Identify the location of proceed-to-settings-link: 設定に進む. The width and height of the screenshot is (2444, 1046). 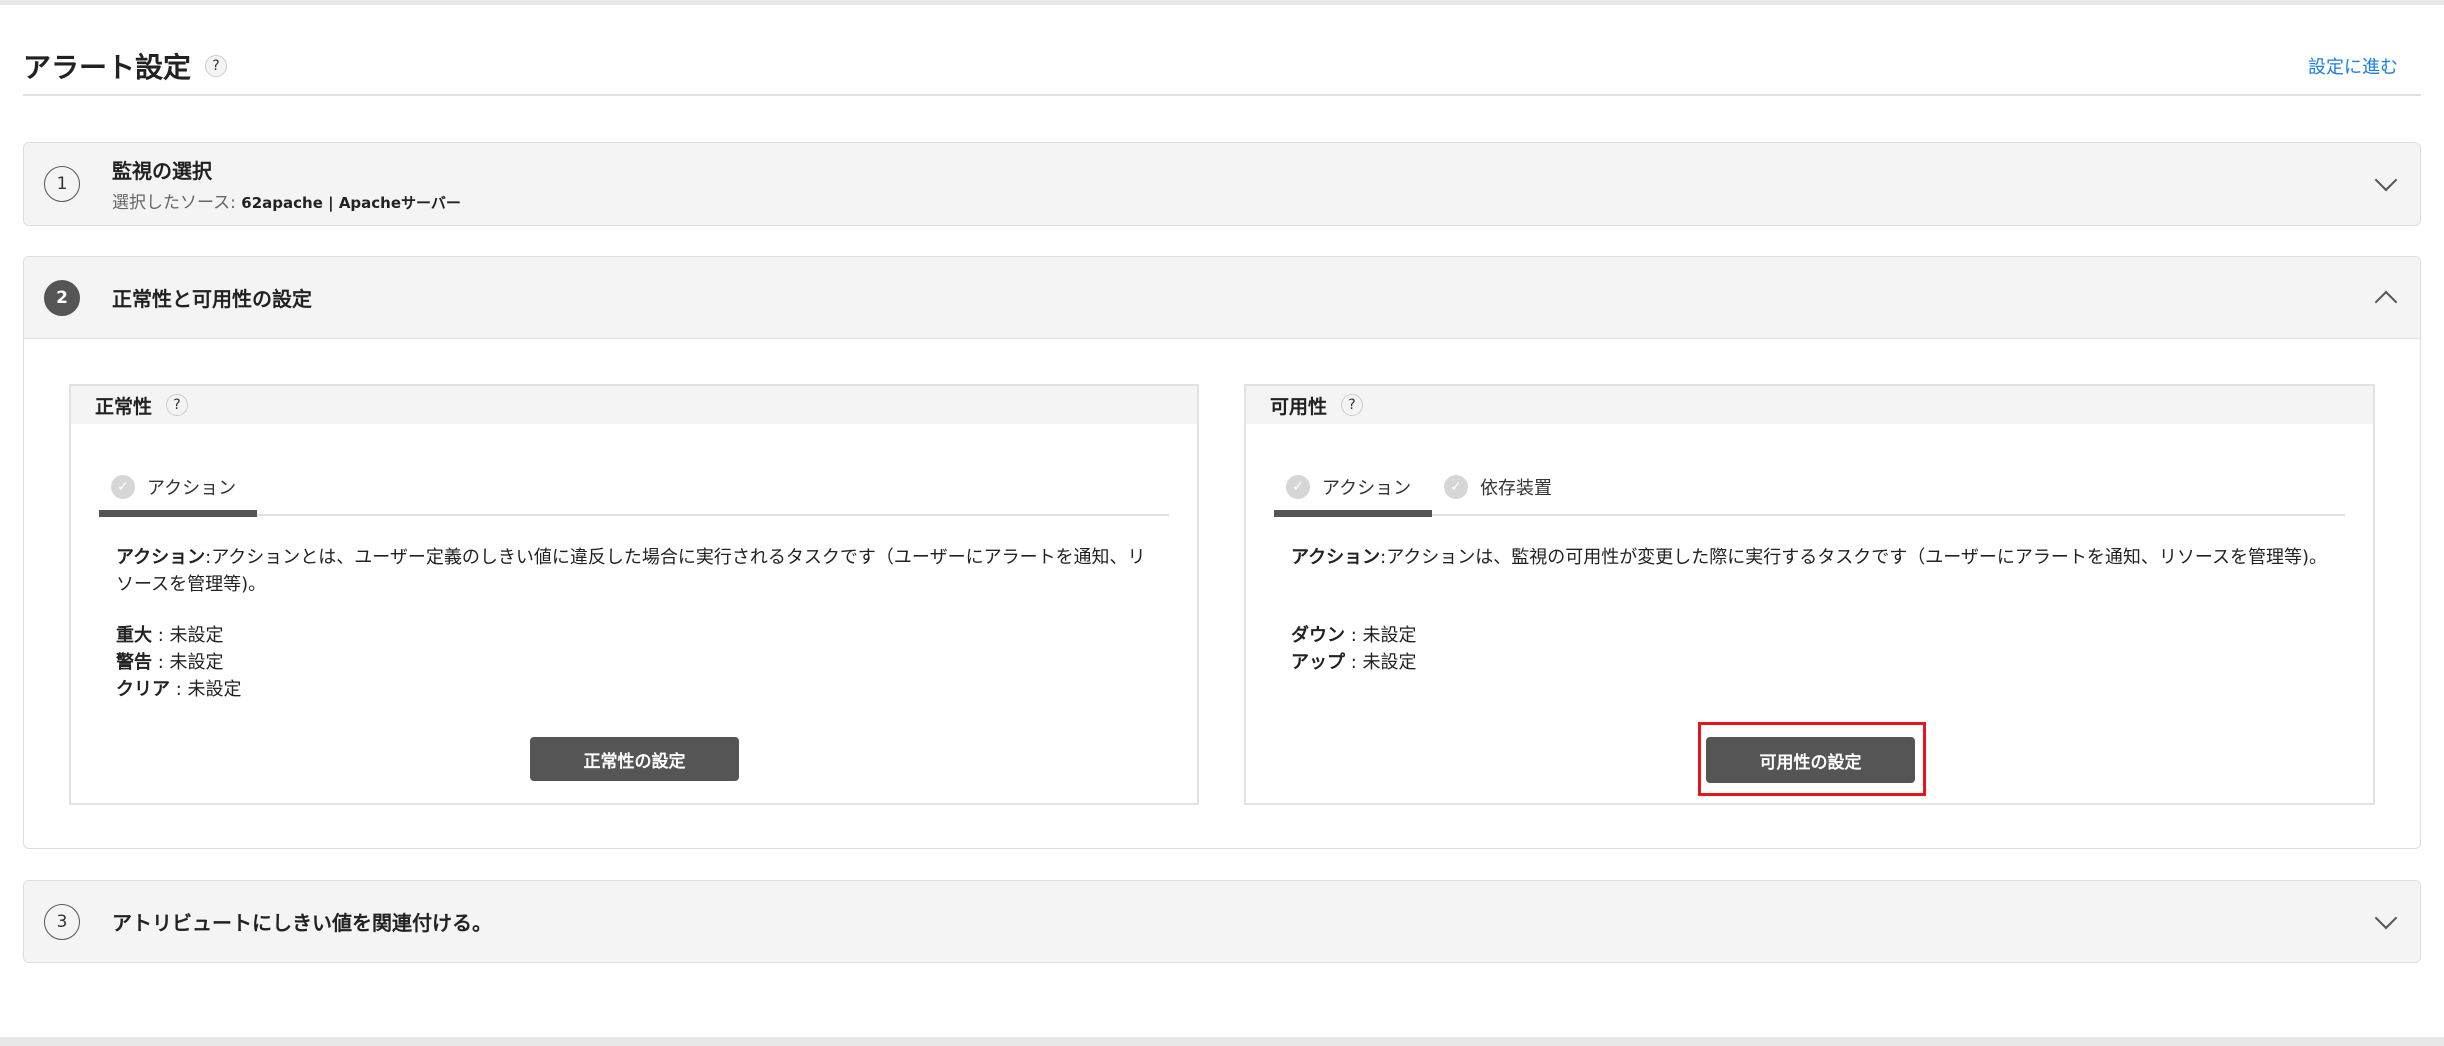
(2353, 66).